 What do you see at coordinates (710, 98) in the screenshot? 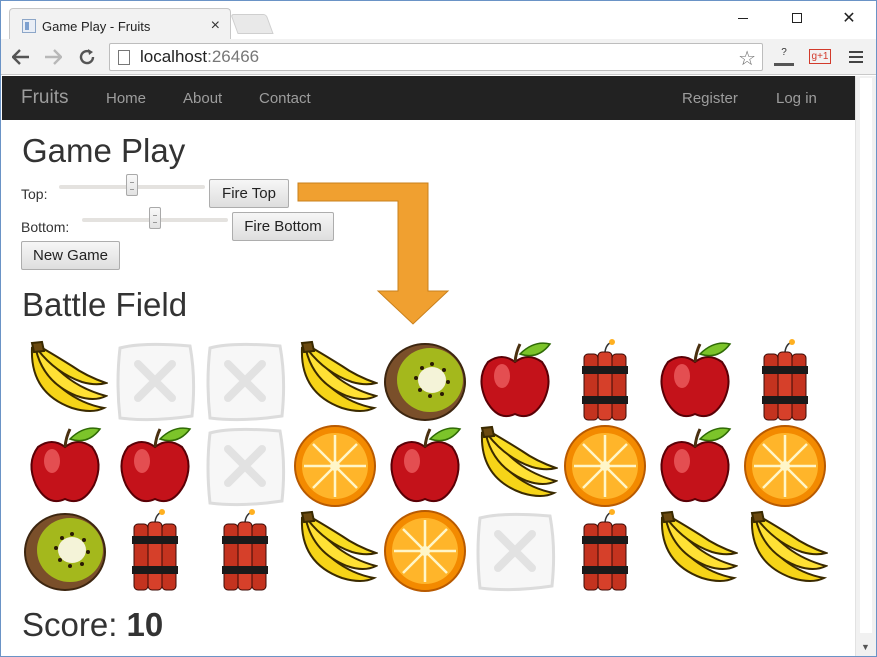
I see `nav-register-link: Register` at bounding box center [710, 98].